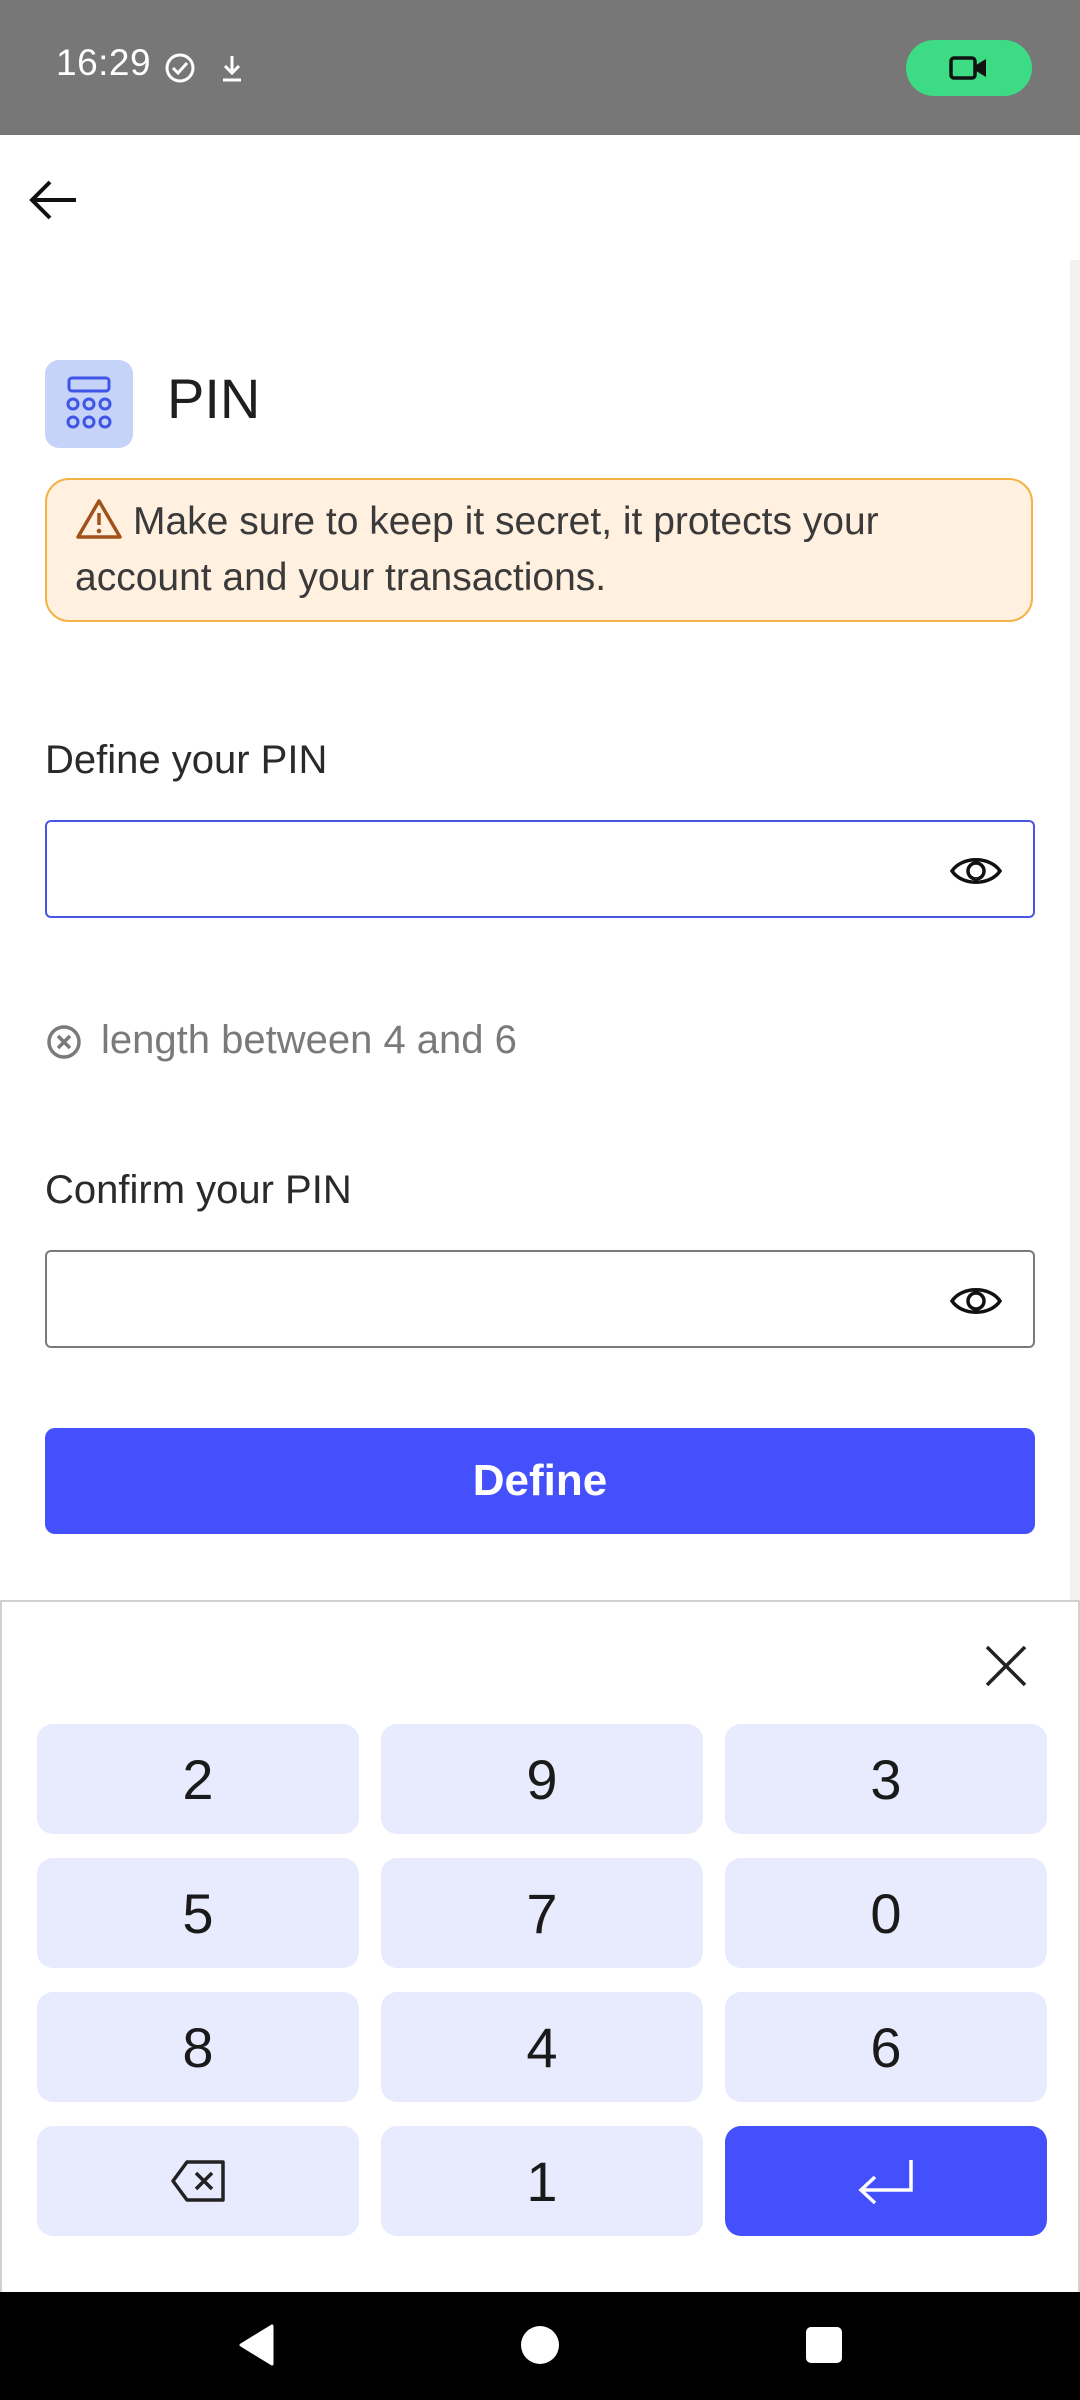 This screenshot has width=1080, height=2400. I want to click on pin-length-rule: length between 4 and 6, so click(281, 1040).